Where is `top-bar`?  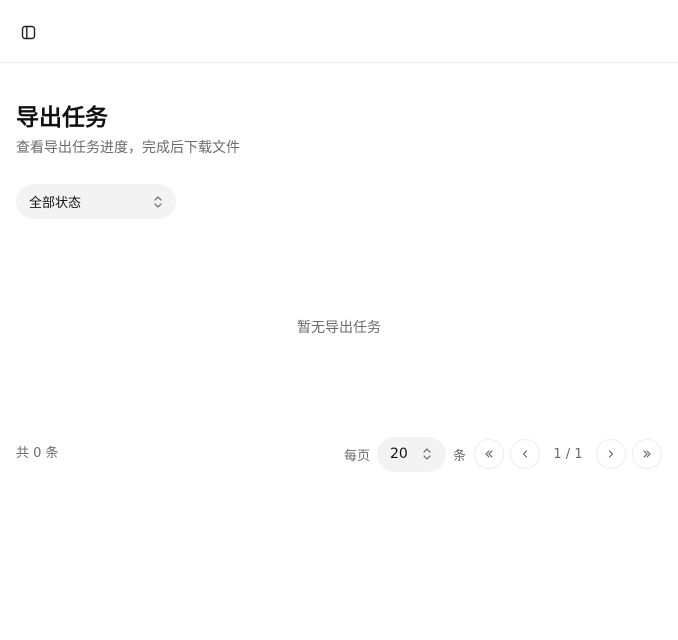 top-bar is located at coordinates (339, 31).